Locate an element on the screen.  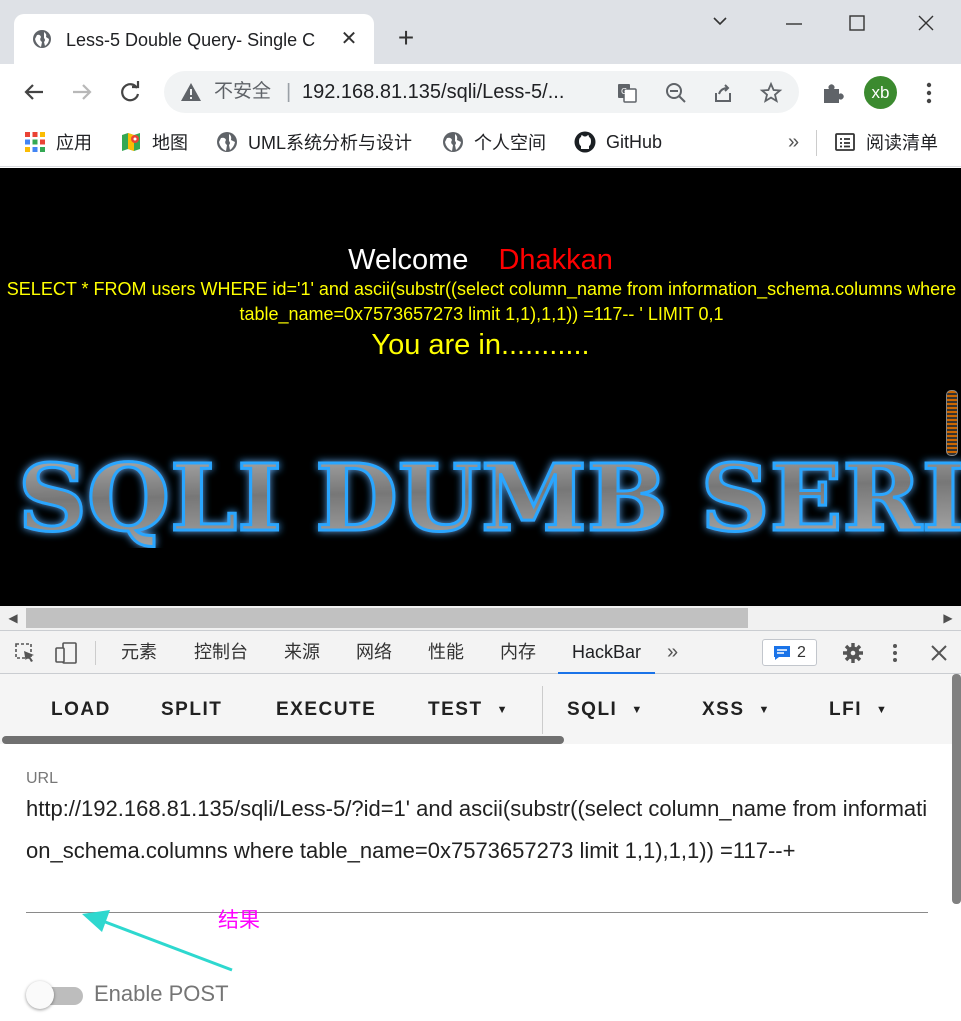
warning-icon is located at coordinates (191, 92).